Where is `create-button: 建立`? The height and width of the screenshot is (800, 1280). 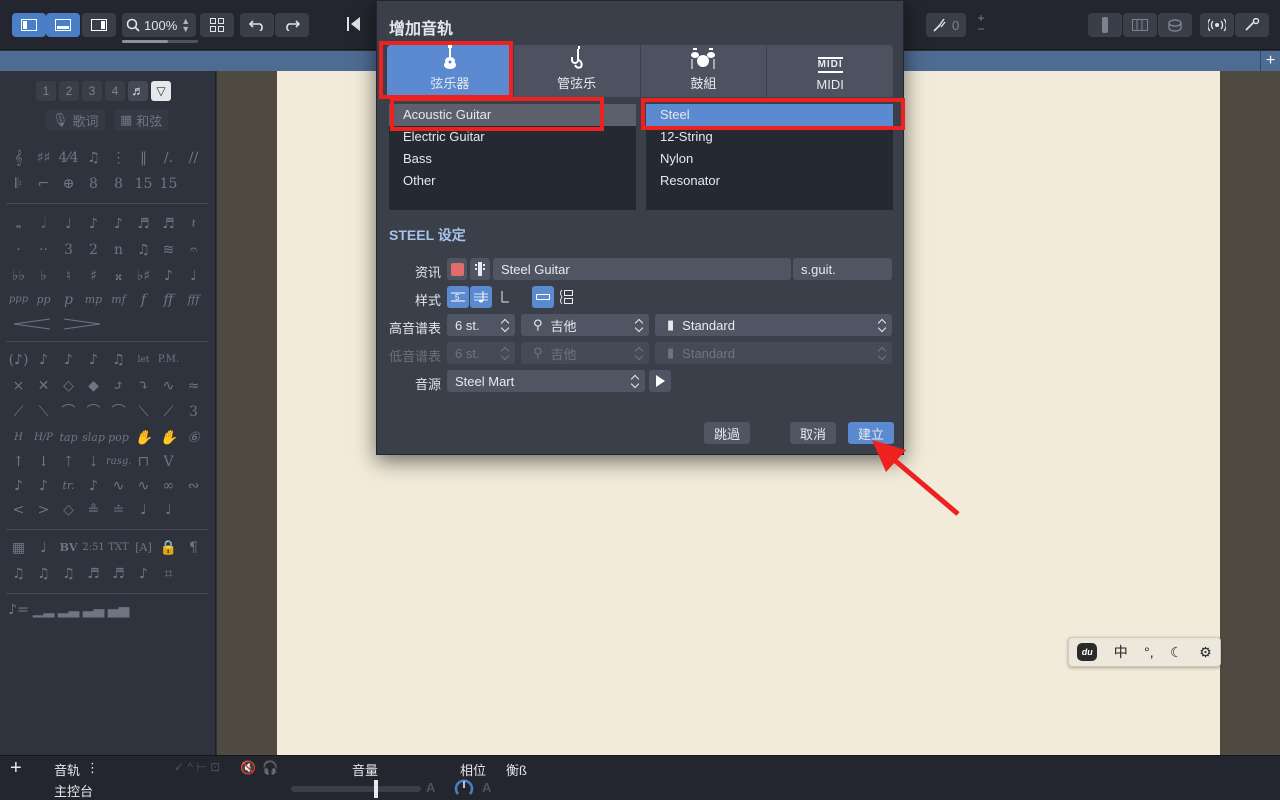 create-button: 建立 is located at coordinates (871, 433).